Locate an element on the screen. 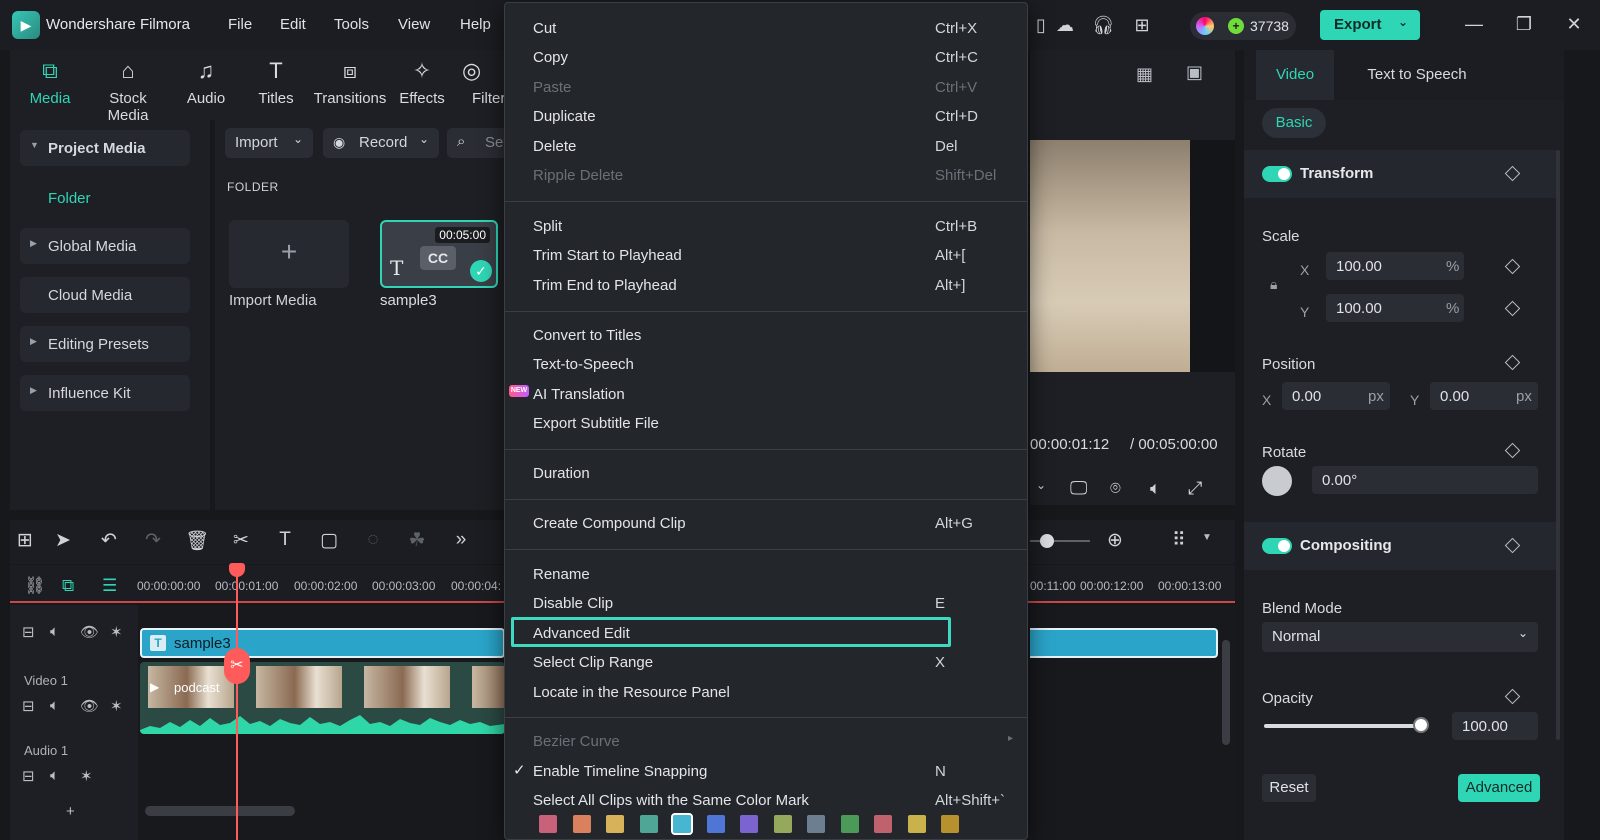  opacity-slider-knob is located at coordinates (1421, 725).